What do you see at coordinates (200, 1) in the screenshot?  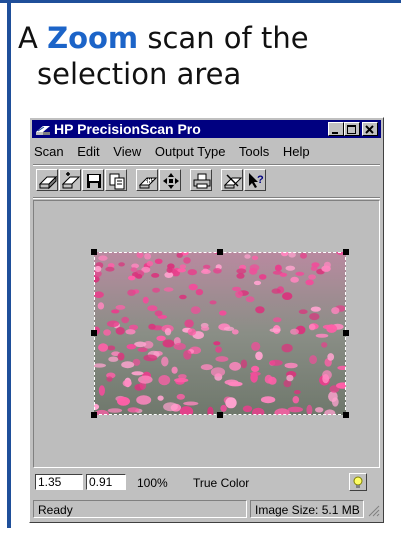 I see `top-border` at bounding box center [200, 1].